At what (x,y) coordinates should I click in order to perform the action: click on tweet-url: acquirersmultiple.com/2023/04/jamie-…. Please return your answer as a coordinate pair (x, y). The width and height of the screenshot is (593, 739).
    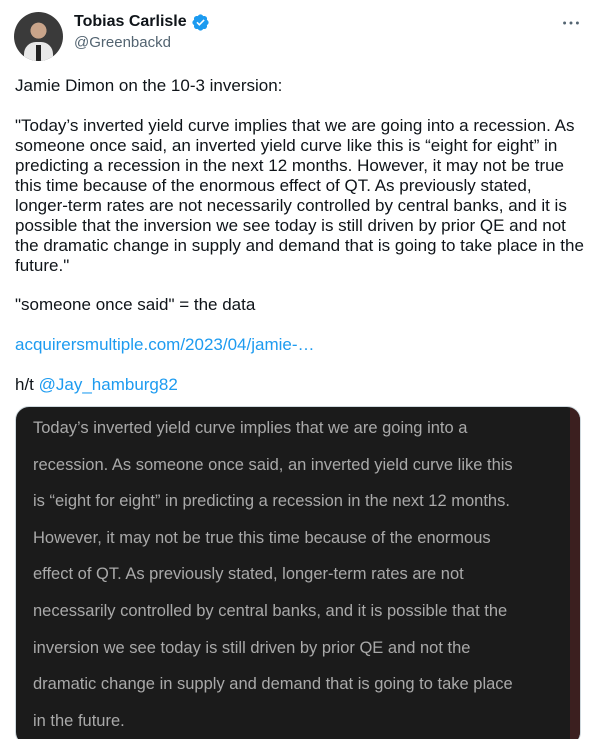
    Looking at the image, I should click on (300, 345).